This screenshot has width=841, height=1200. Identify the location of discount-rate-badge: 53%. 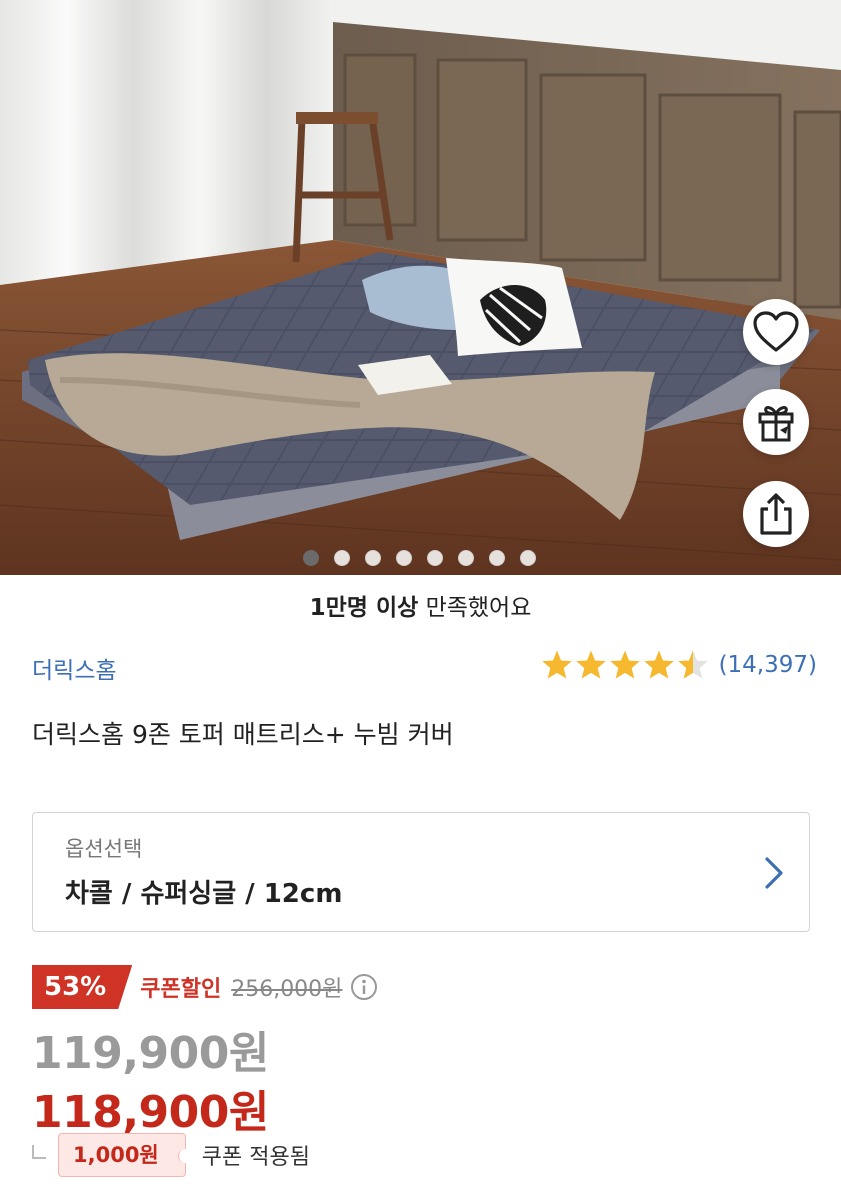
(82, 987).